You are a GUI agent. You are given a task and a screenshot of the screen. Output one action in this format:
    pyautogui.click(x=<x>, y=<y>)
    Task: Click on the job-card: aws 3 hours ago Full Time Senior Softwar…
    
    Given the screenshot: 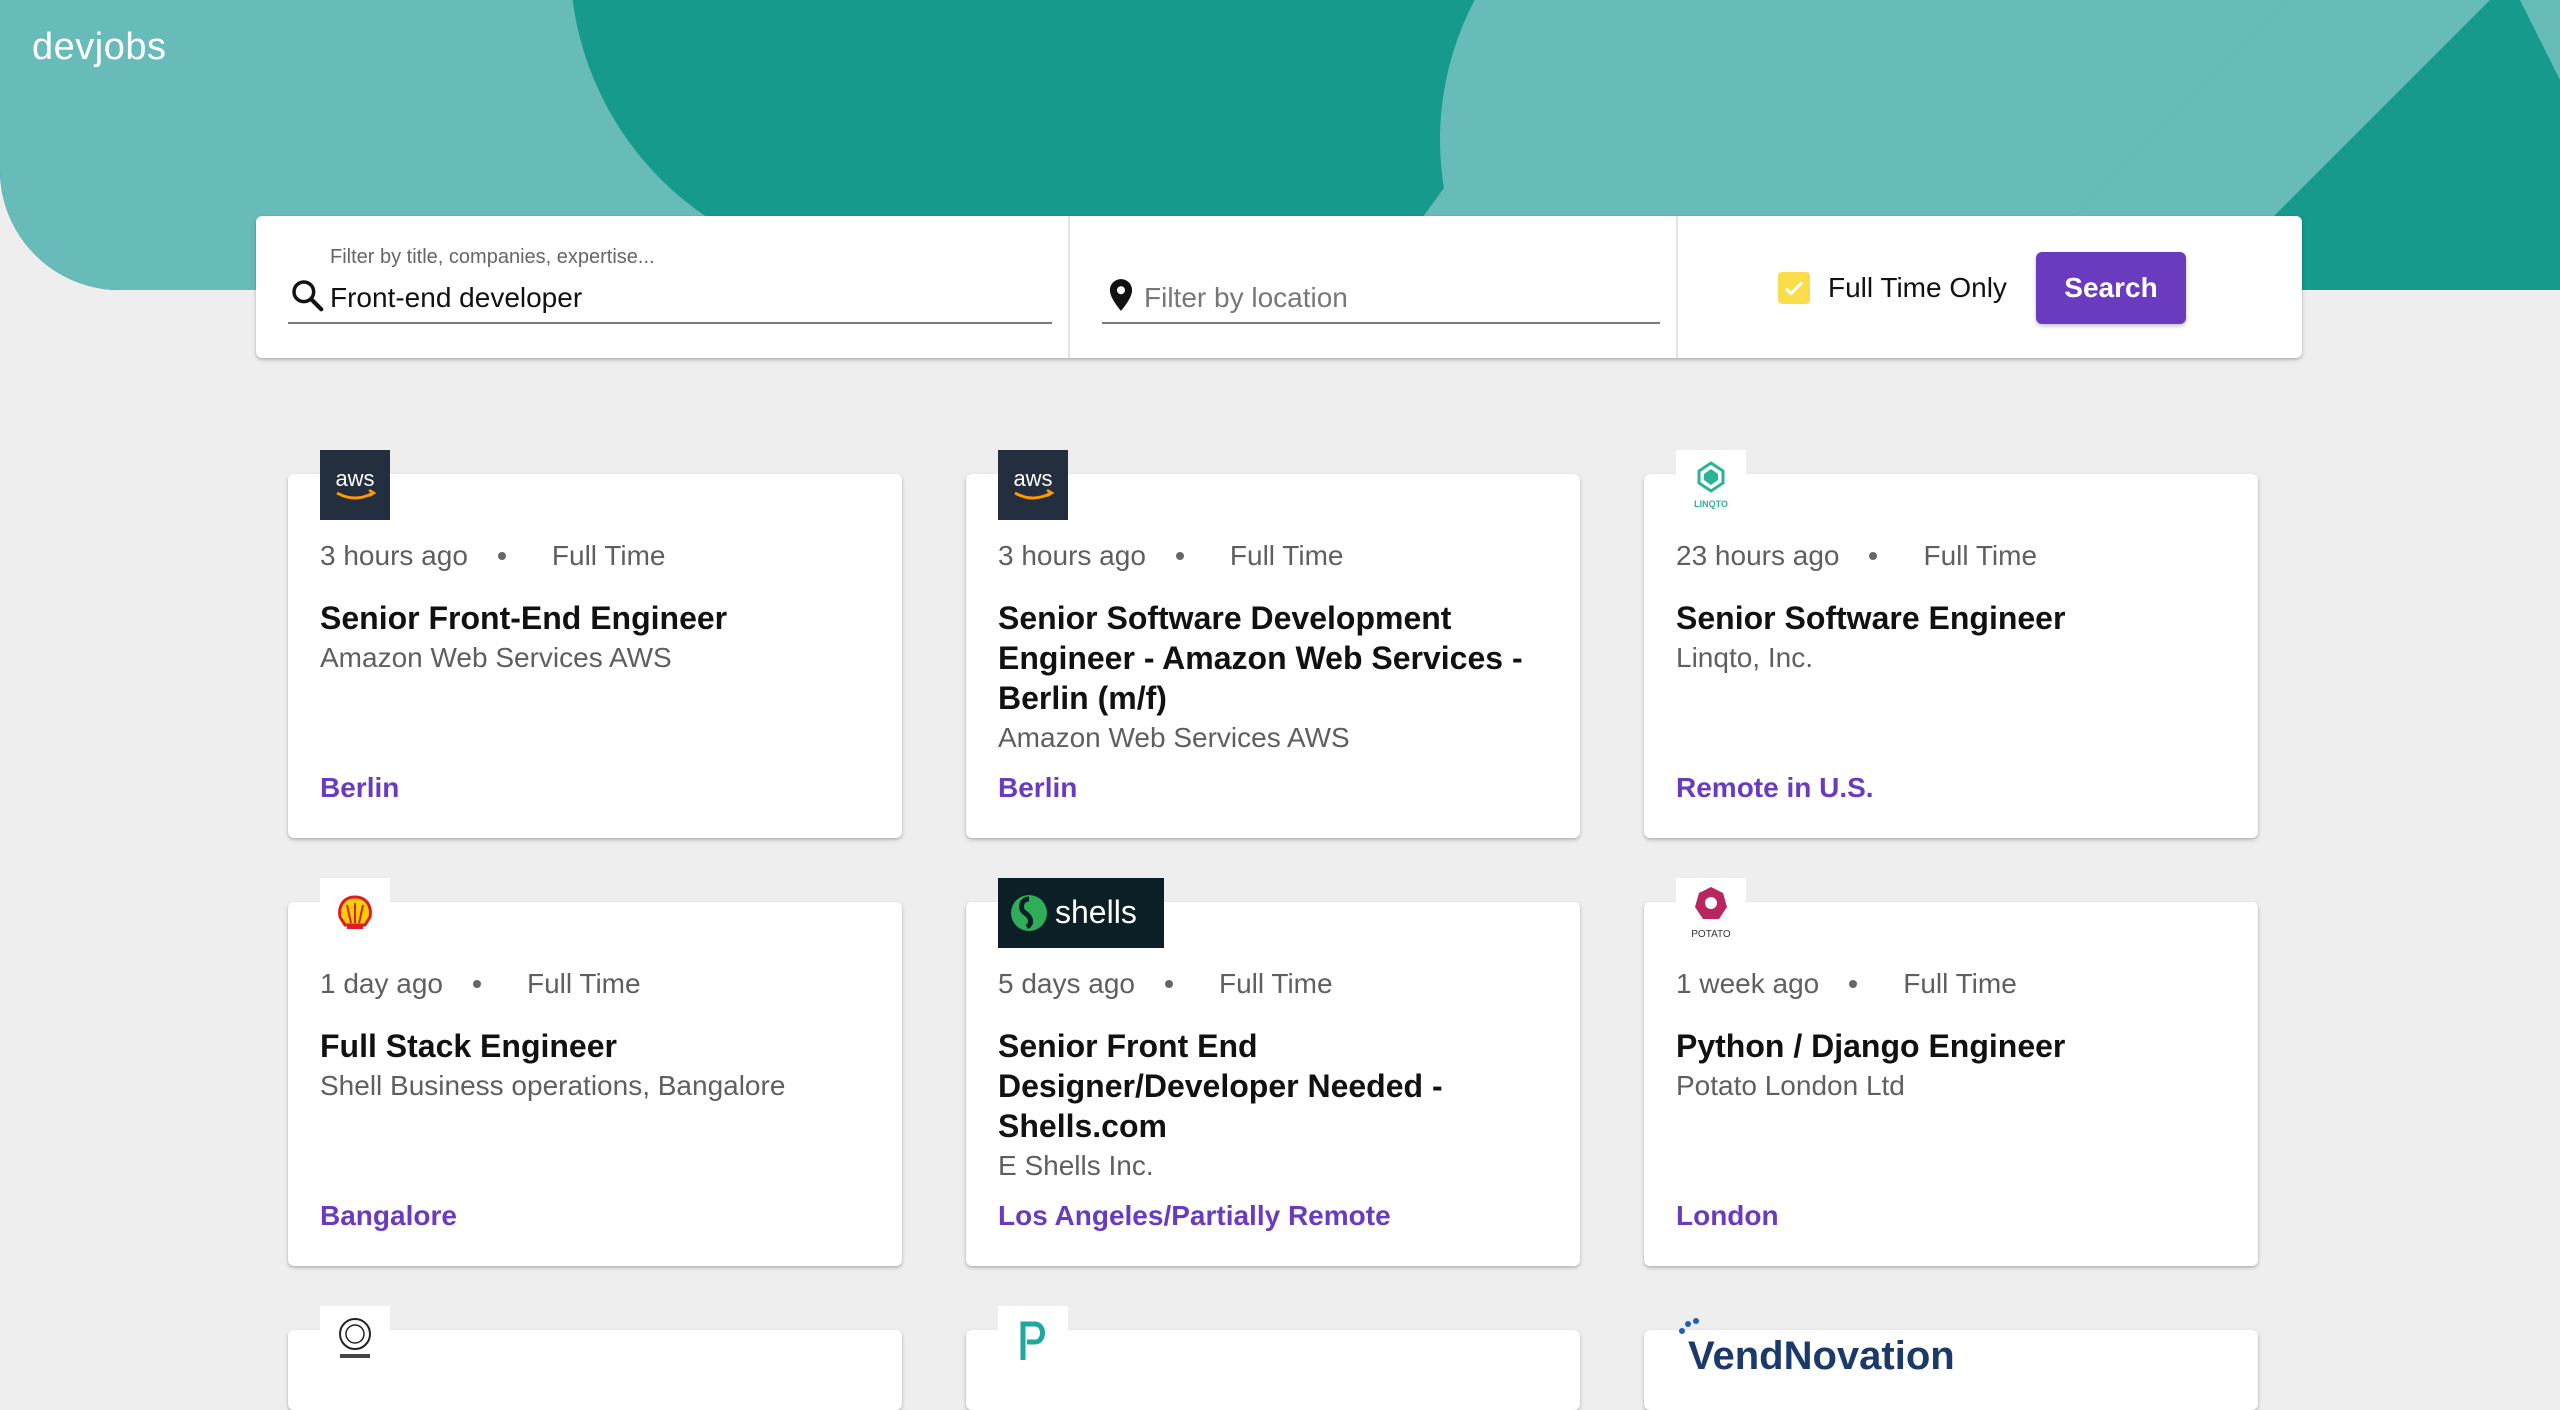 What is the action you would take?
    pyautogui.click(x=1273, y=644)
    